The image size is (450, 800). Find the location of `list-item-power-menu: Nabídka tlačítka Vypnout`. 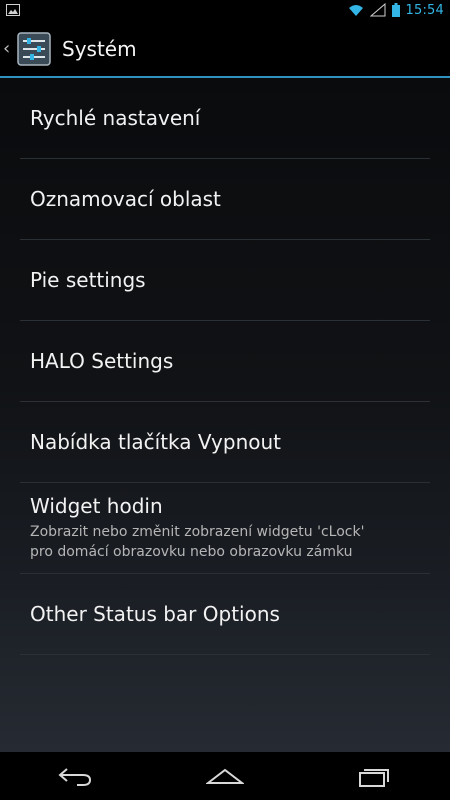

list-item-power-menu: Nabídka tlačítka Vypnout is located at coordinates (225, 442).